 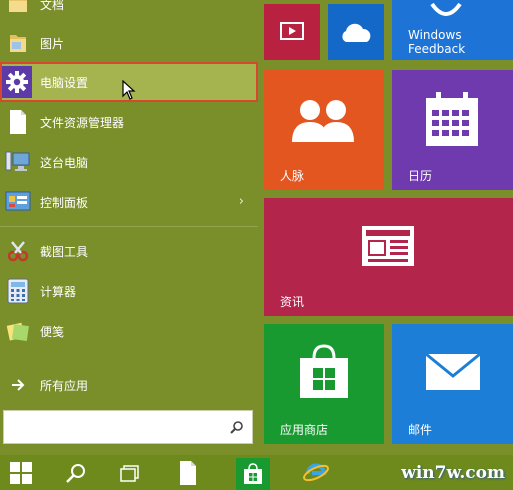 I want to click on menu-item-snipping-tool: 截图工具, so click(x=129, y=251).